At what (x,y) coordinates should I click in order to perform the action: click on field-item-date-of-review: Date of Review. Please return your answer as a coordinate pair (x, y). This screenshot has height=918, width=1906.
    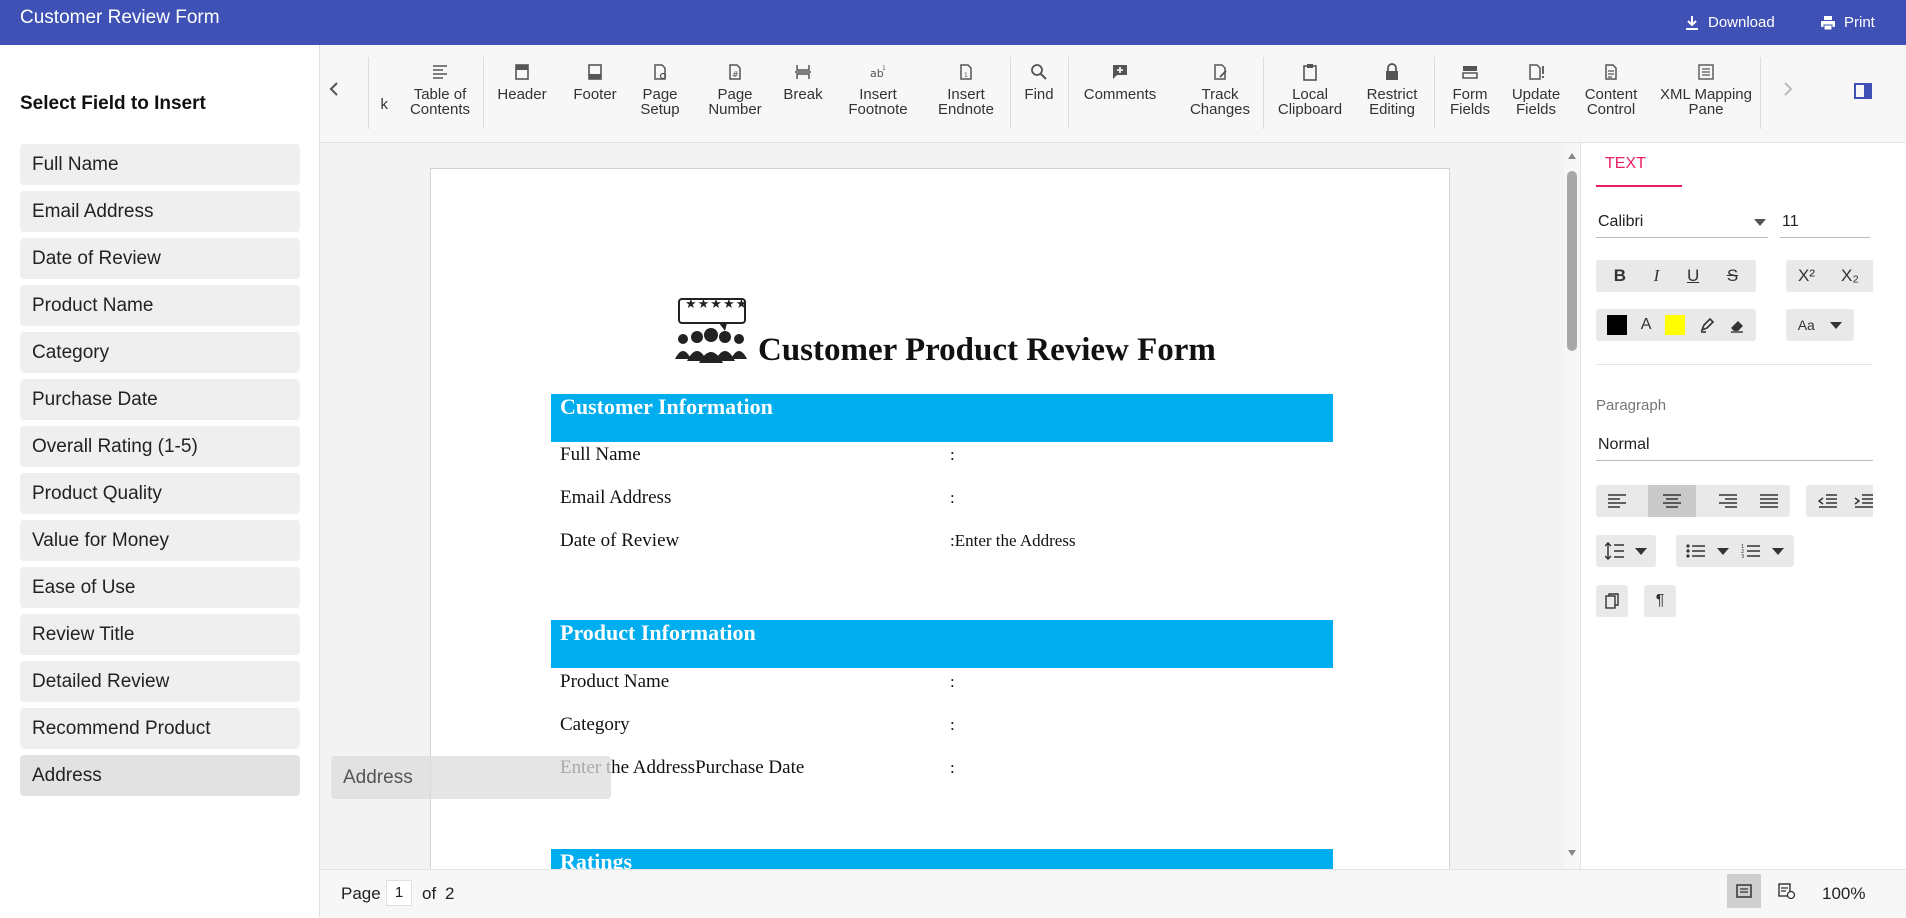
    Looking at the image, I should click on (160, 258).